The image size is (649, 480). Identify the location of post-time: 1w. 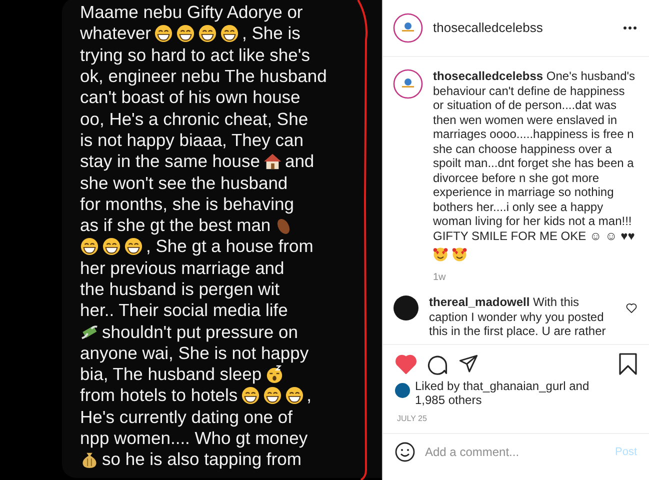
(440, 278).